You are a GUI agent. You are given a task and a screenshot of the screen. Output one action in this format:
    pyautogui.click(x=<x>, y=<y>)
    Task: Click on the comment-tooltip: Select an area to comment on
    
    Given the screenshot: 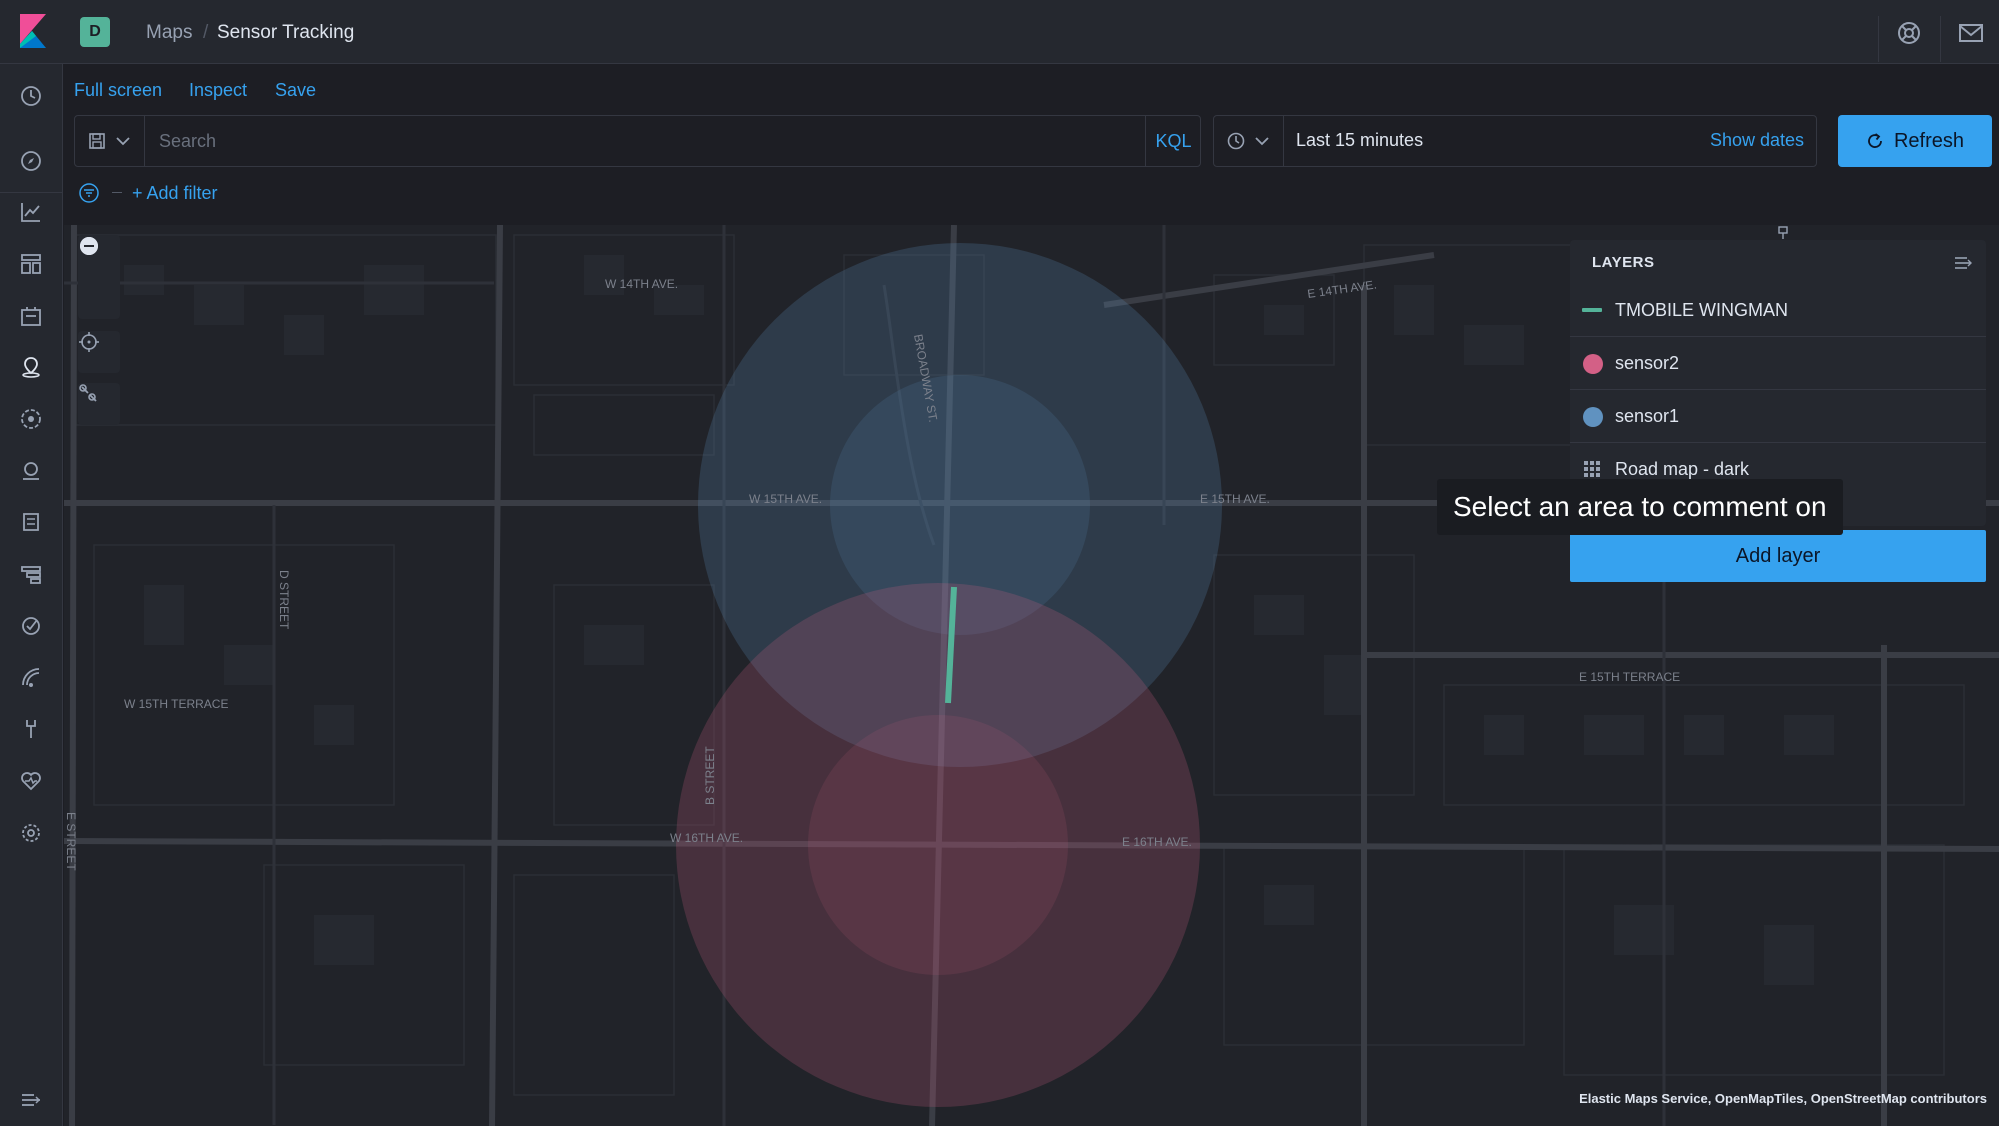 What is the action you would take?
    pyautogui.click(x=1640, y=507)
    